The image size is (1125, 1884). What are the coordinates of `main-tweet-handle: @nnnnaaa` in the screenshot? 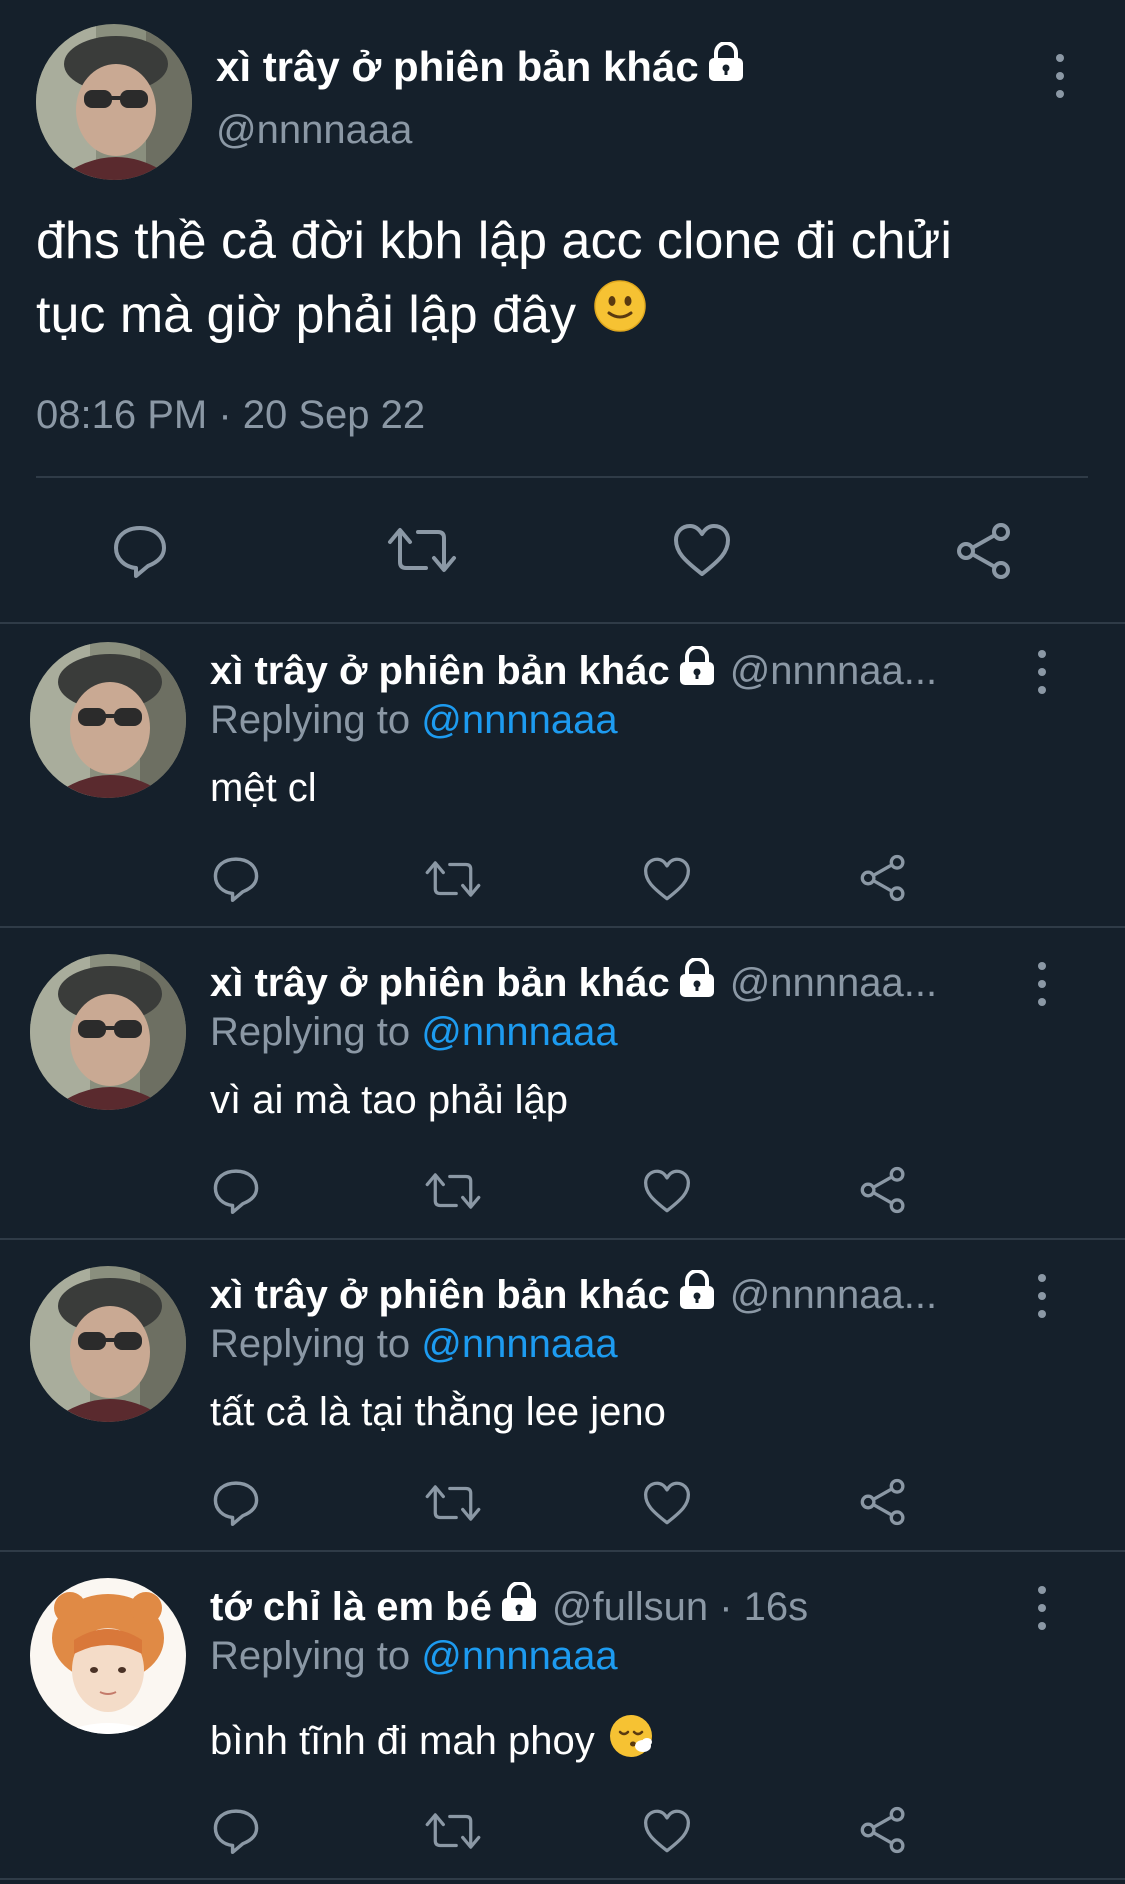 It's located at (314, 130).